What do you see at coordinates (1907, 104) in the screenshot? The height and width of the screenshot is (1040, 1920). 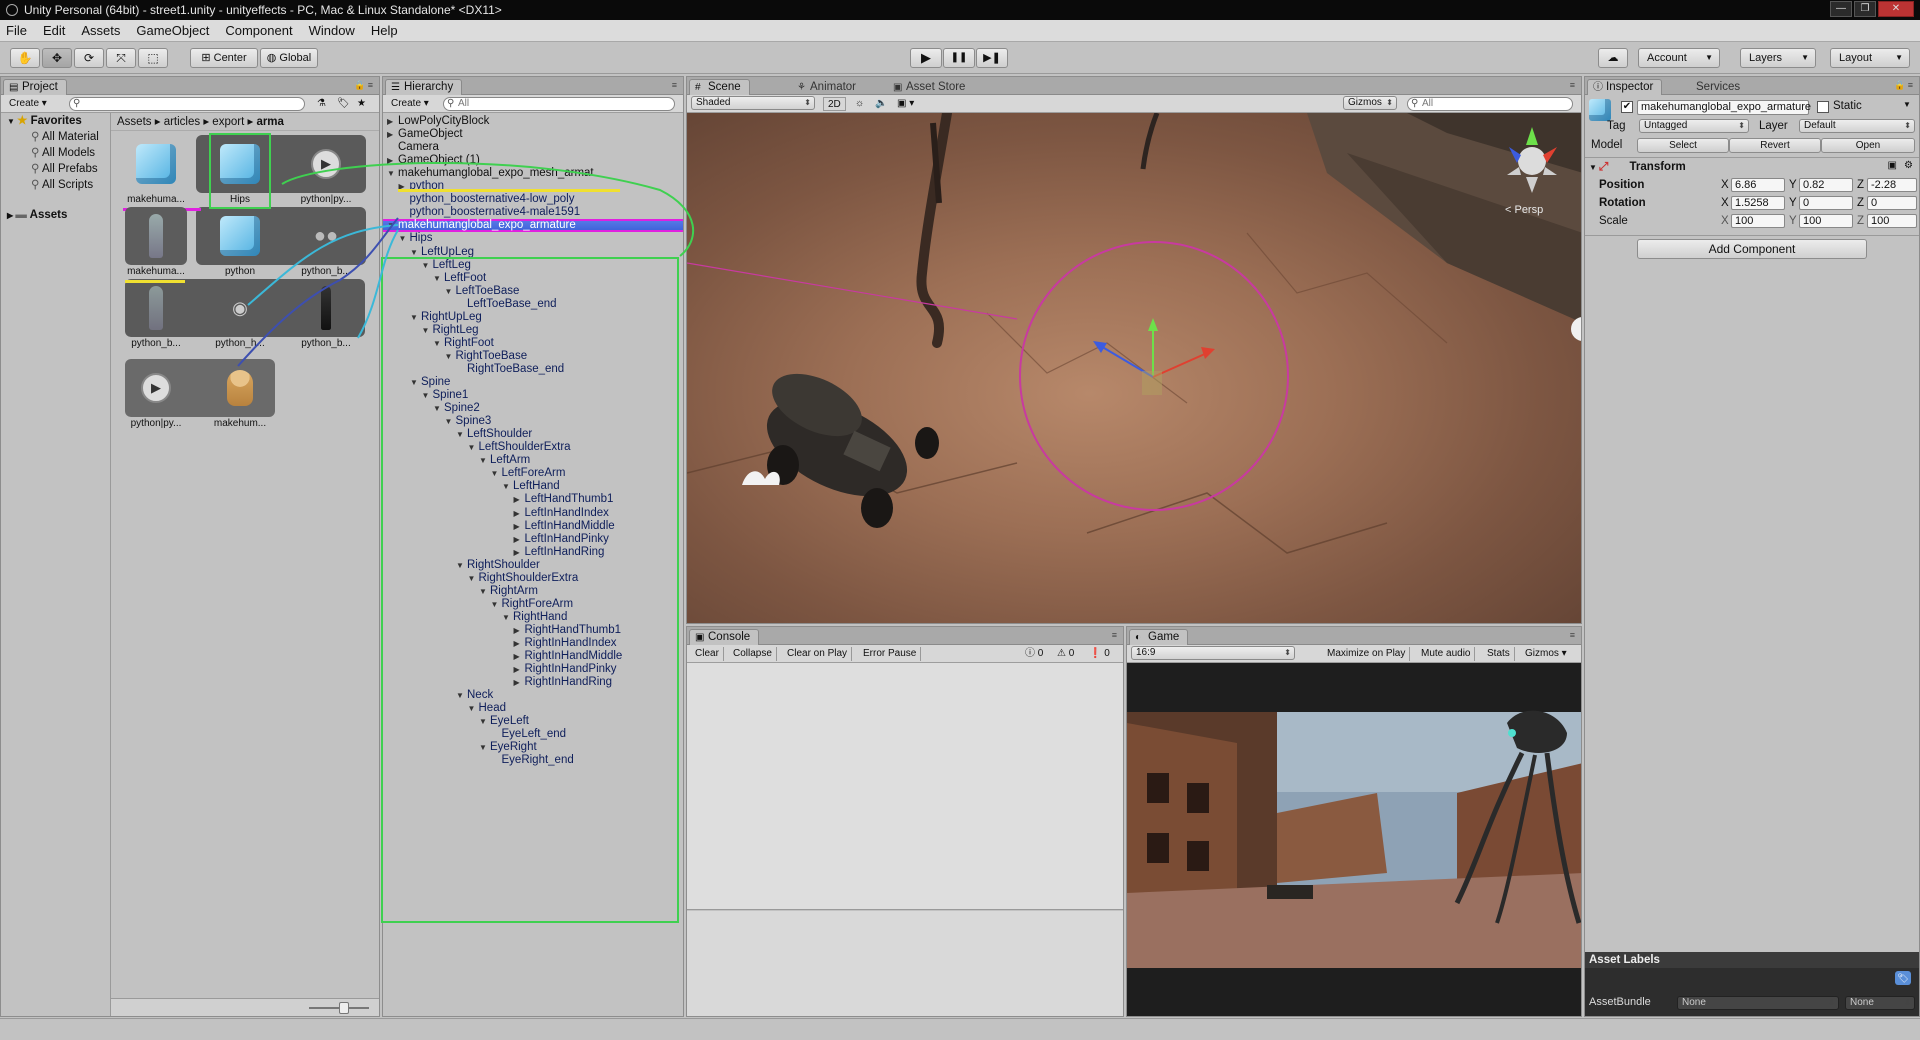 I see `static-dropdown-icon: ▼` at bounding box center [1907, 104].